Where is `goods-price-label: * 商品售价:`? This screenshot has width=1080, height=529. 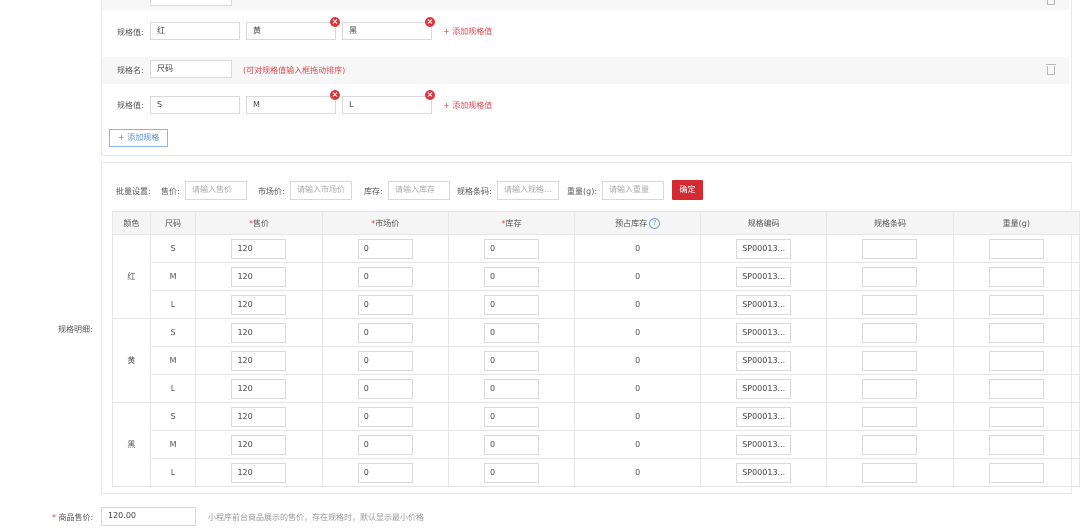 goods-price-label: * 商品售价: is located at coordinates (72, 517).